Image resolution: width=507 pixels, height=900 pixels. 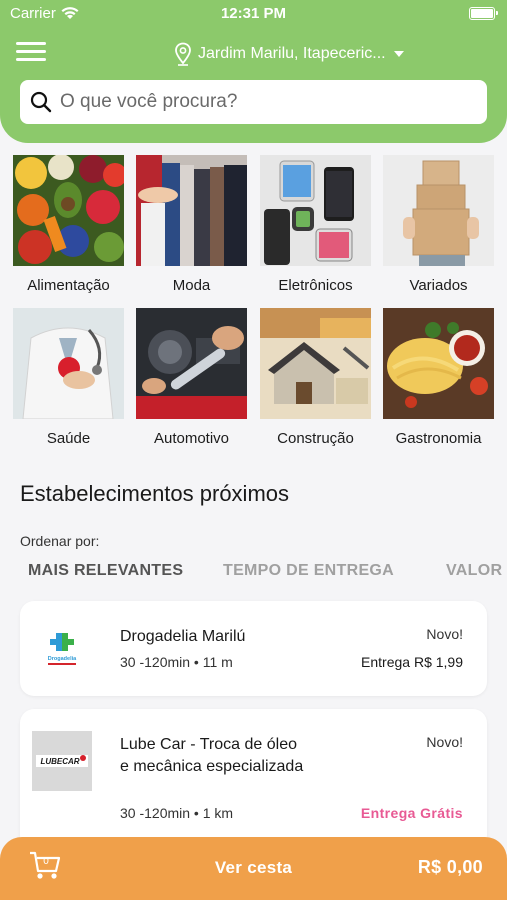 What do you see at coordinates (60, 541) in the screenshot?
I see `sort-label: Ordenar por:` at bounding box center [60, 541].